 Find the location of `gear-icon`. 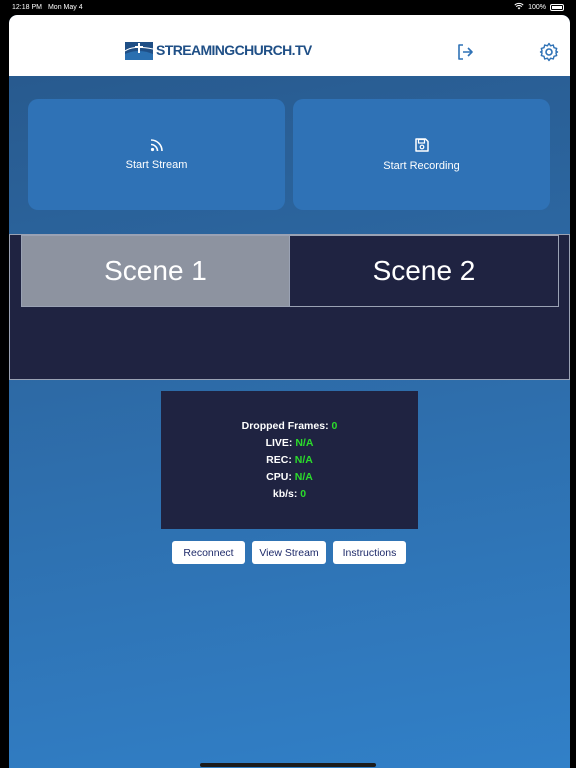

gear-icon is located at coordinates (549, 54).